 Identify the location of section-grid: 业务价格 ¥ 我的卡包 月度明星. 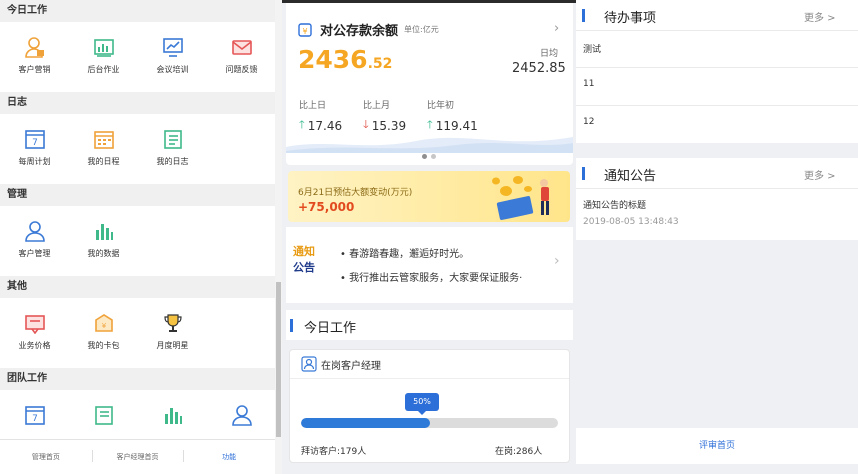
(141, 333).